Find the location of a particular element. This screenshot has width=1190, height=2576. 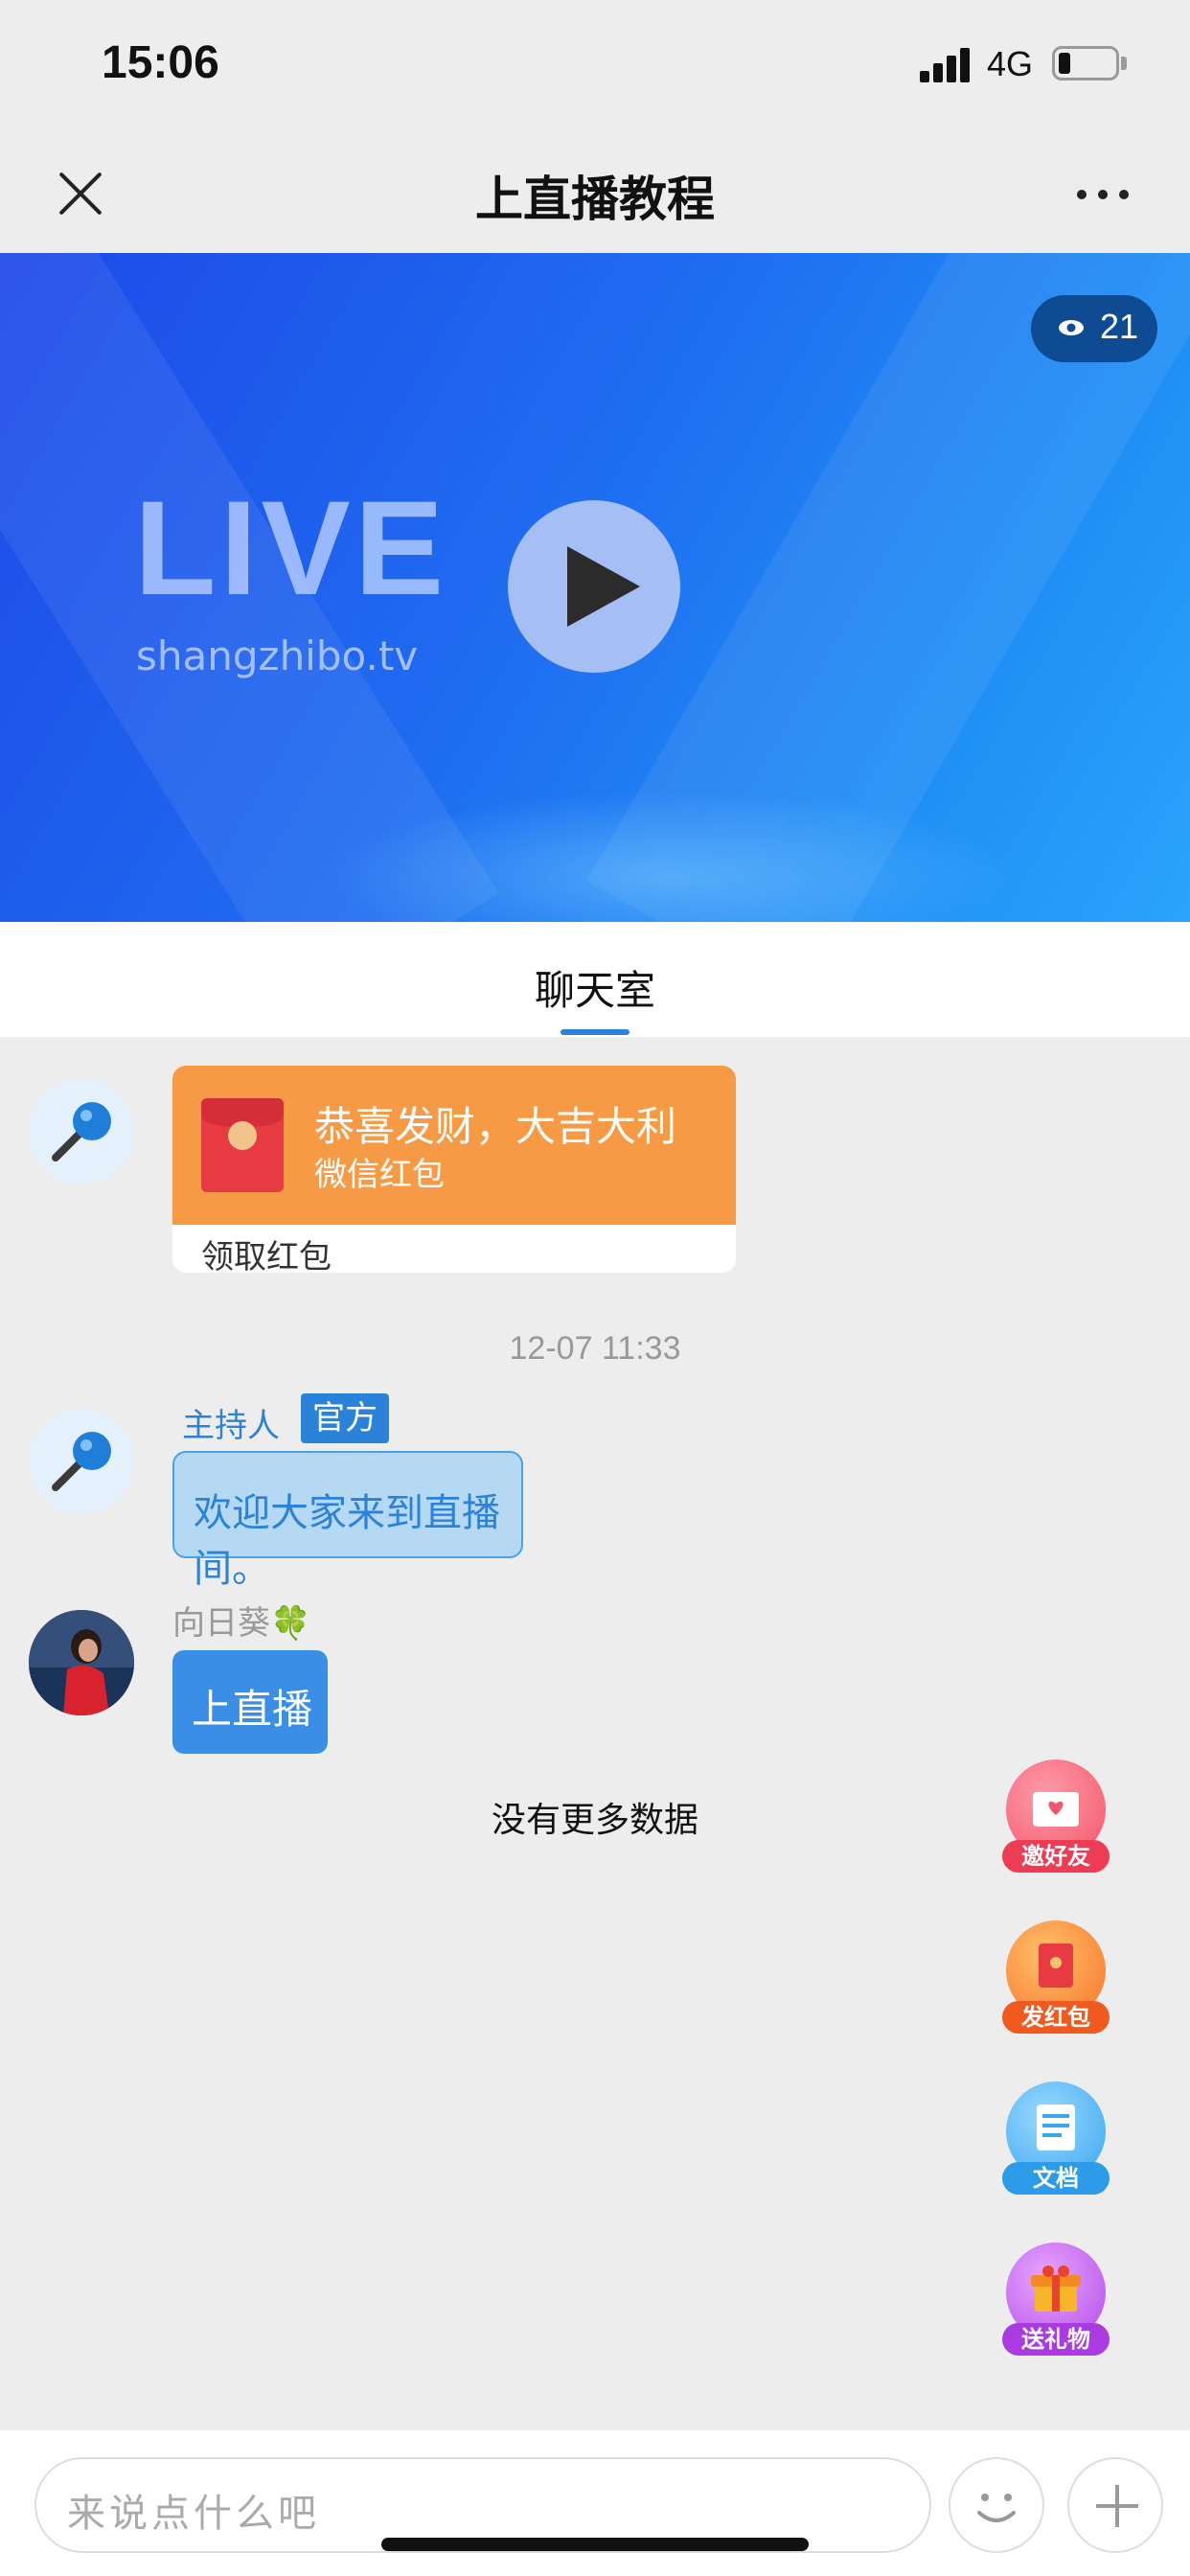

chat-bubble: 上直播 is located at coordinates (250, 1702).